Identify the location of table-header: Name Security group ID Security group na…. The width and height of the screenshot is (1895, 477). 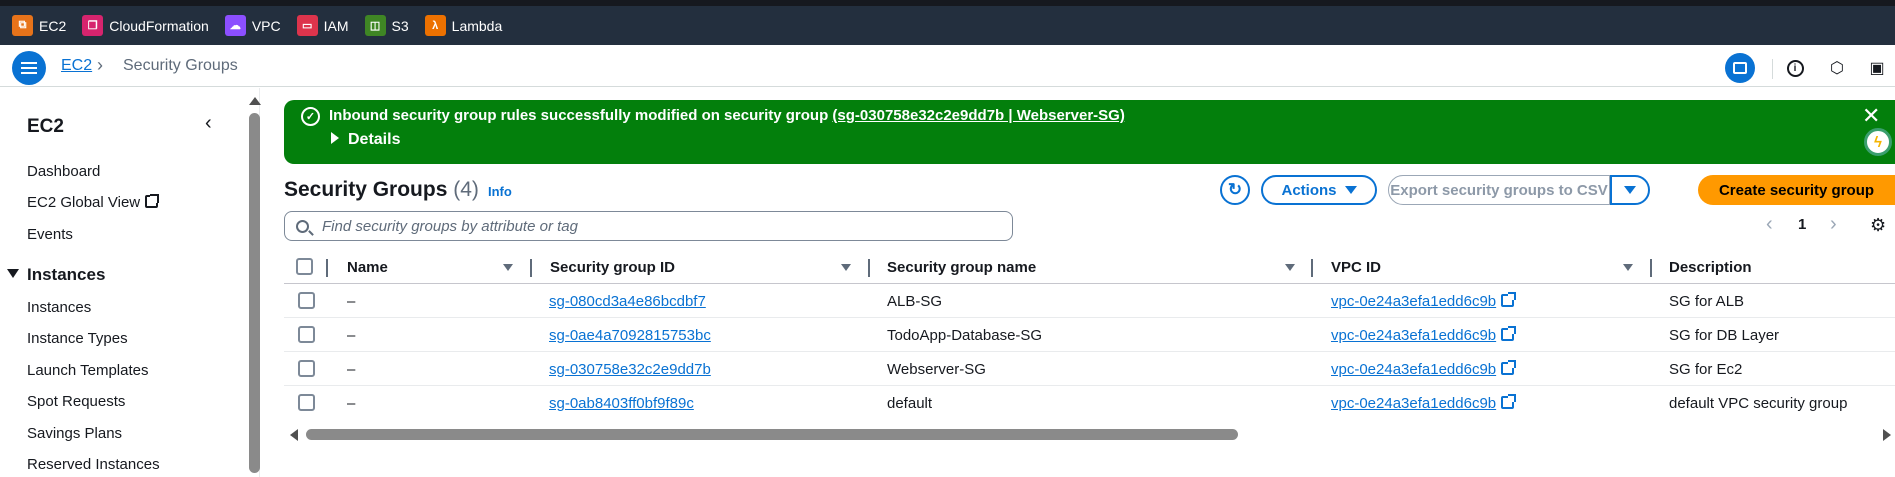
(1089, 267).